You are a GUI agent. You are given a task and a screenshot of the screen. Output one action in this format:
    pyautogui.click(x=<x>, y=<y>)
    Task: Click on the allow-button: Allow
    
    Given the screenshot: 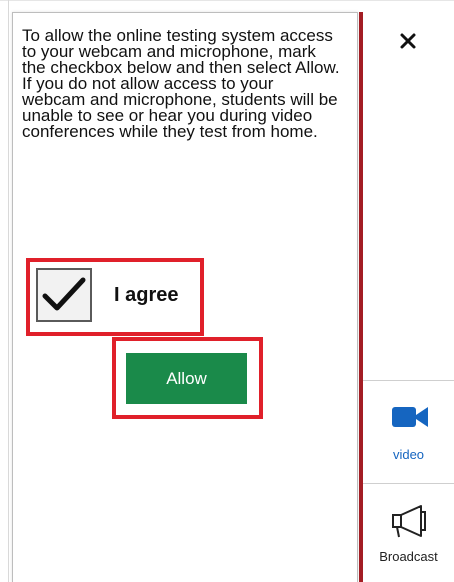 What is the action you would take?
    pyautogui.click(x=186, y=378)
    